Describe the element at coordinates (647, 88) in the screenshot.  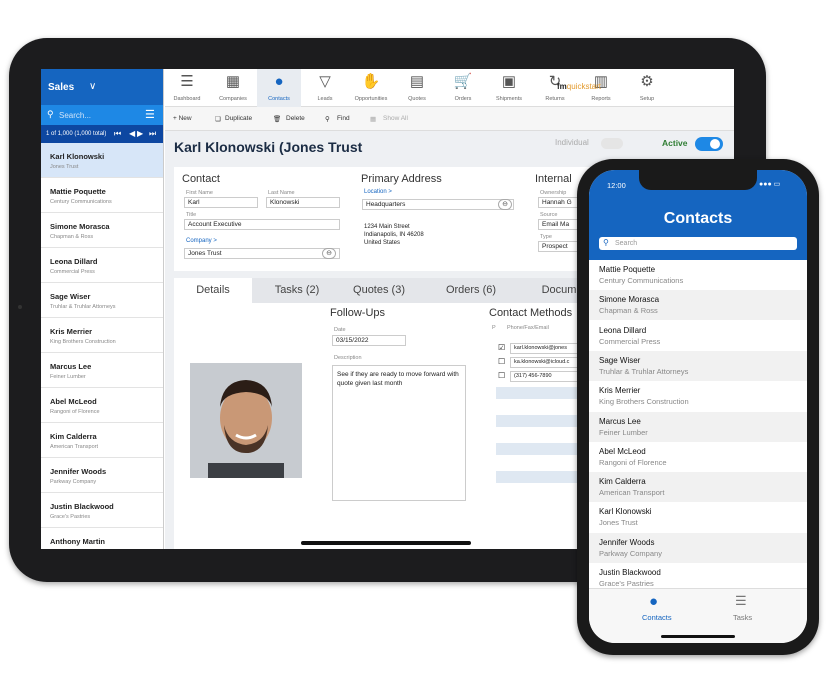
I see `nav-setup: ⚙ Setup` at that location.